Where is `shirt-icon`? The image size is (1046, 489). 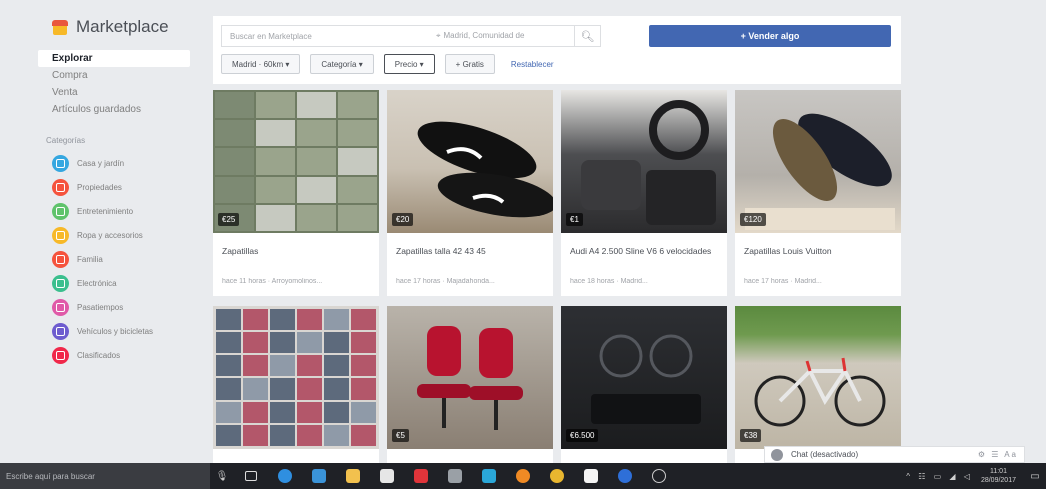
shirt-icon is located at coordinates (60, 235).